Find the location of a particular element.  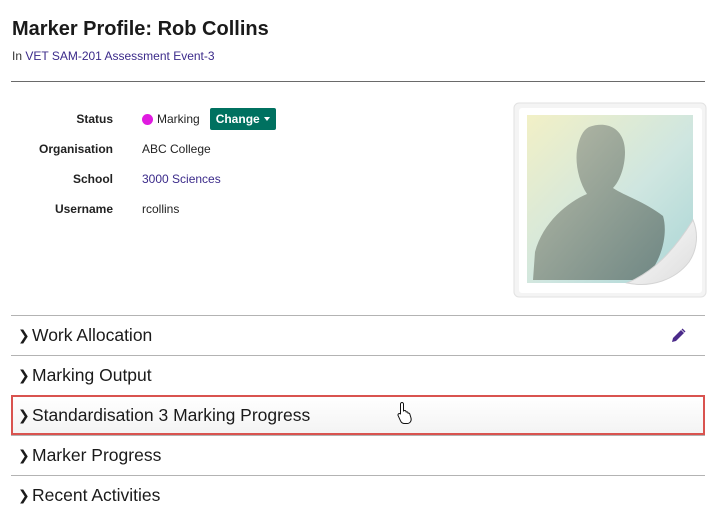

section-standardisation-marking-progress: ❯ Standardisation 3 Marking Progress is located at coordinates (358, 415).